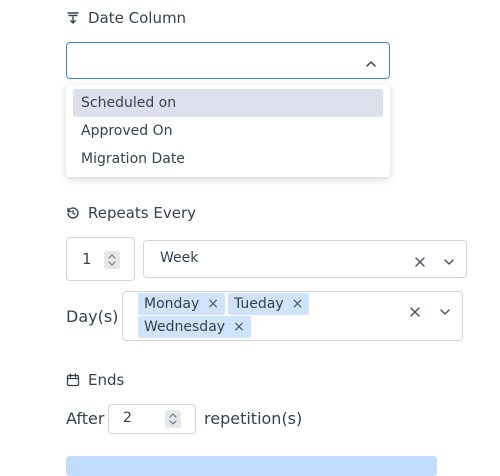  Describe the element at coordinates (73, 380) in the screenshot. I see `calendar-icon` at that location.